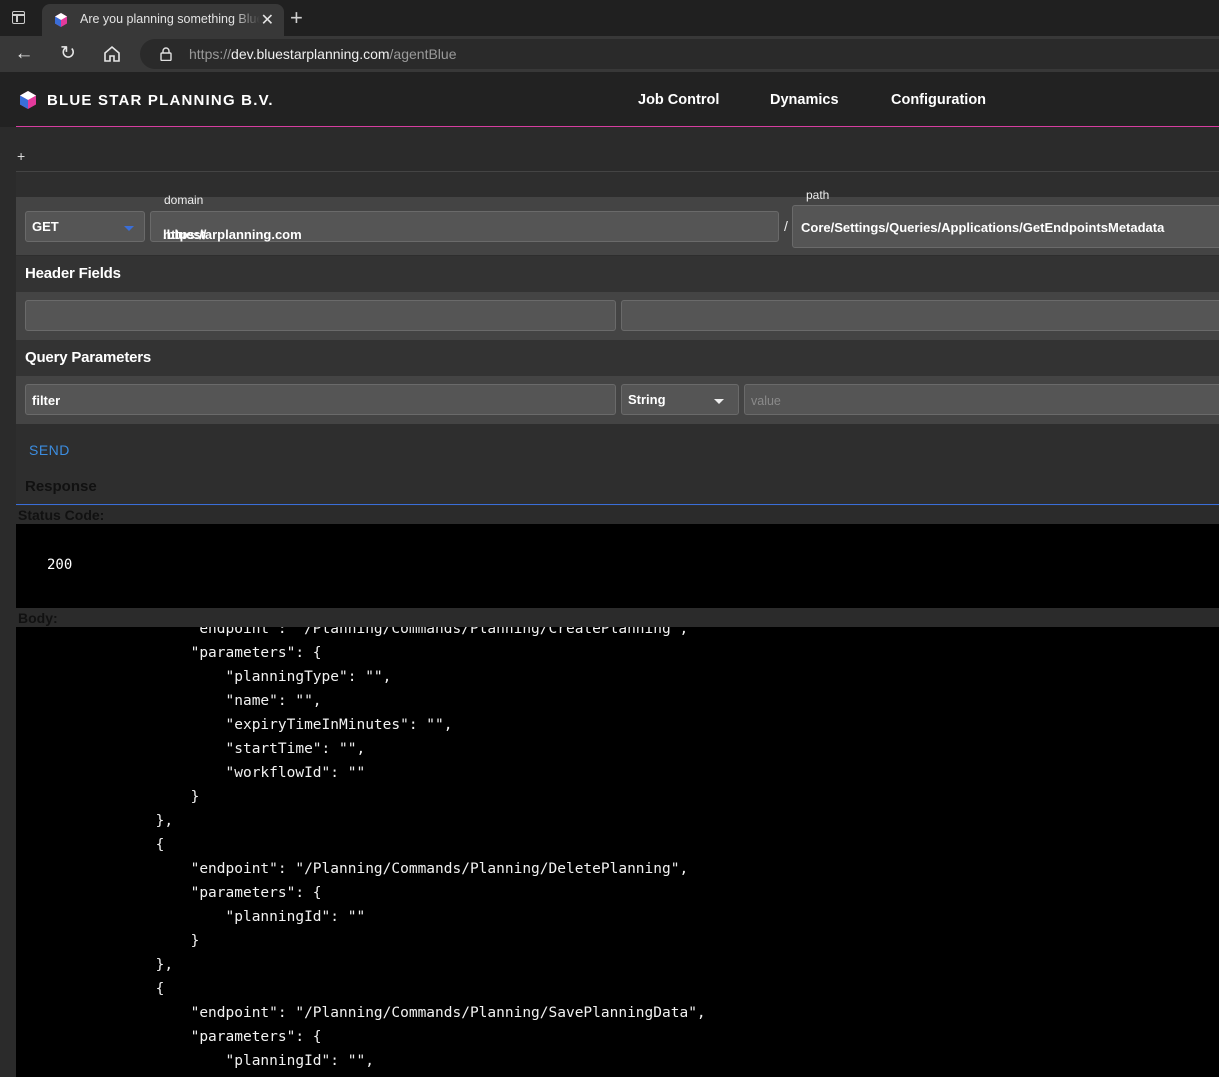 This screenshot has width=1219, height=1077. I want to click on lock-icon, so click(166, 54).